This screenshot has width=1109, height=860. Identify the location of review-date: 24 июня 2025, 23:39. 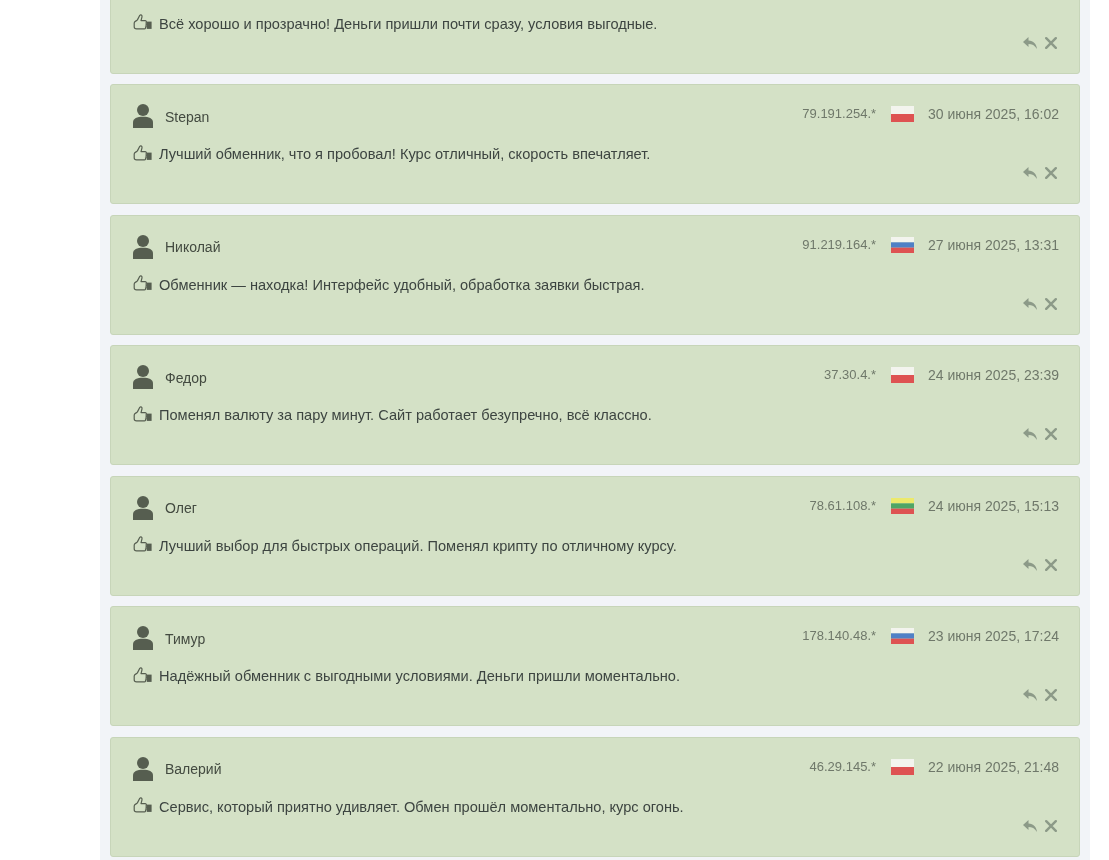
(993, 375).